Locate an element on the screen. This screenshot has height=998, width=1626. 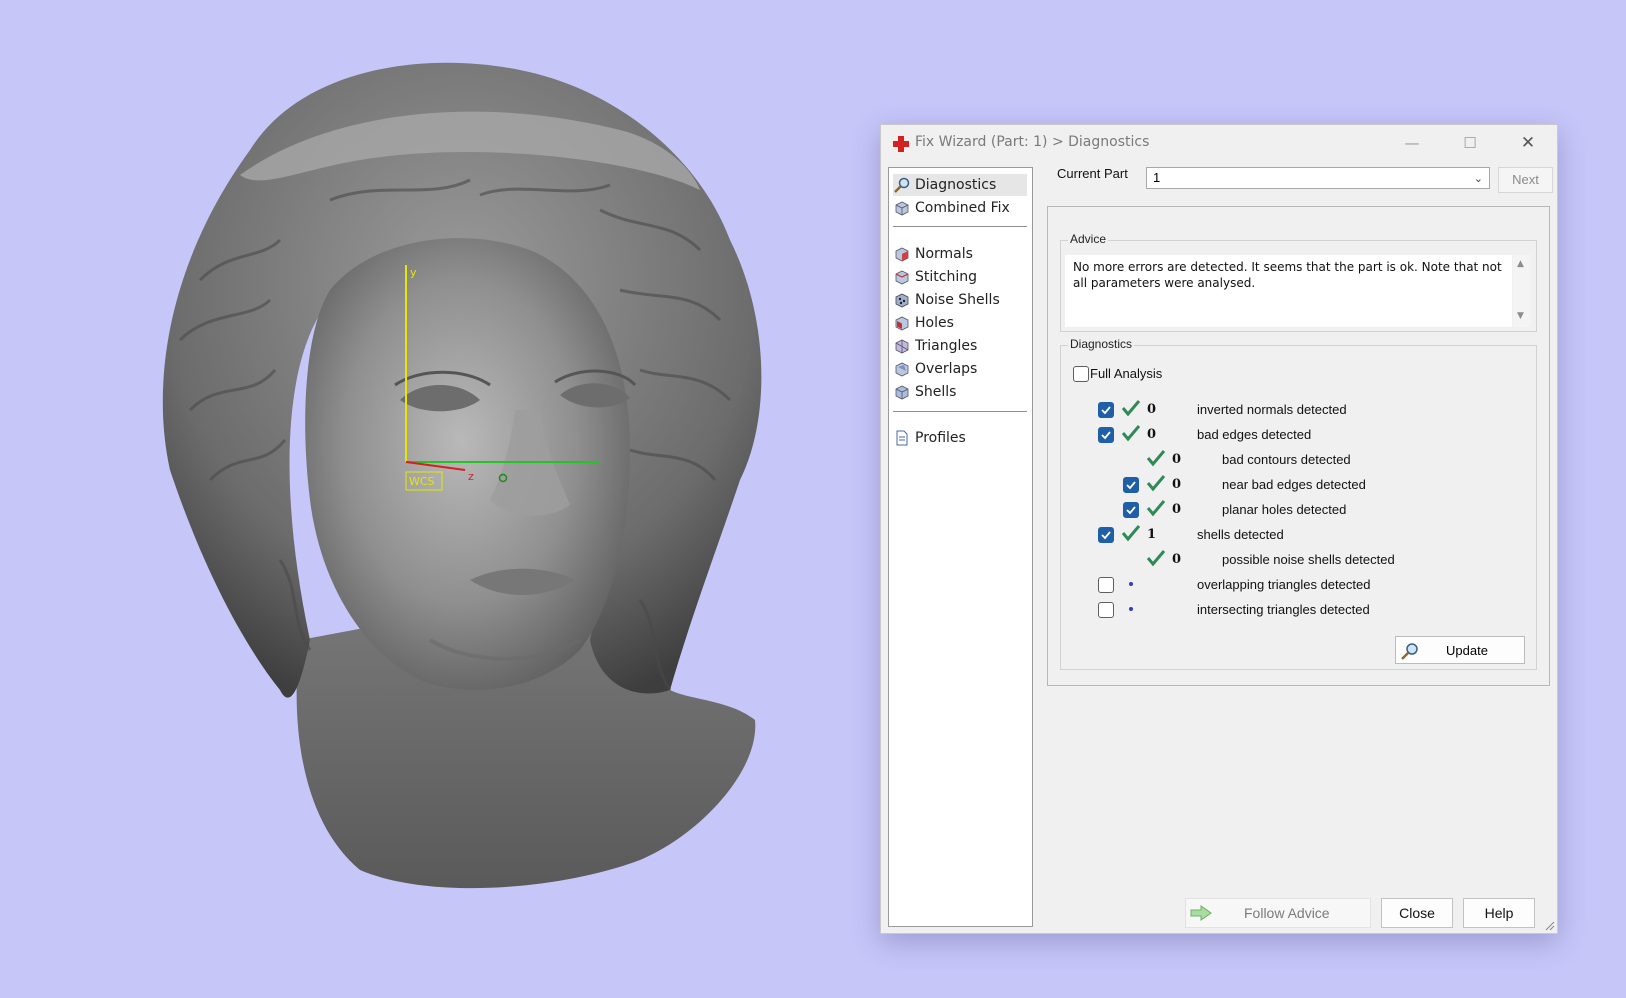
help-button: Help is located at coordinates (1499, 913).